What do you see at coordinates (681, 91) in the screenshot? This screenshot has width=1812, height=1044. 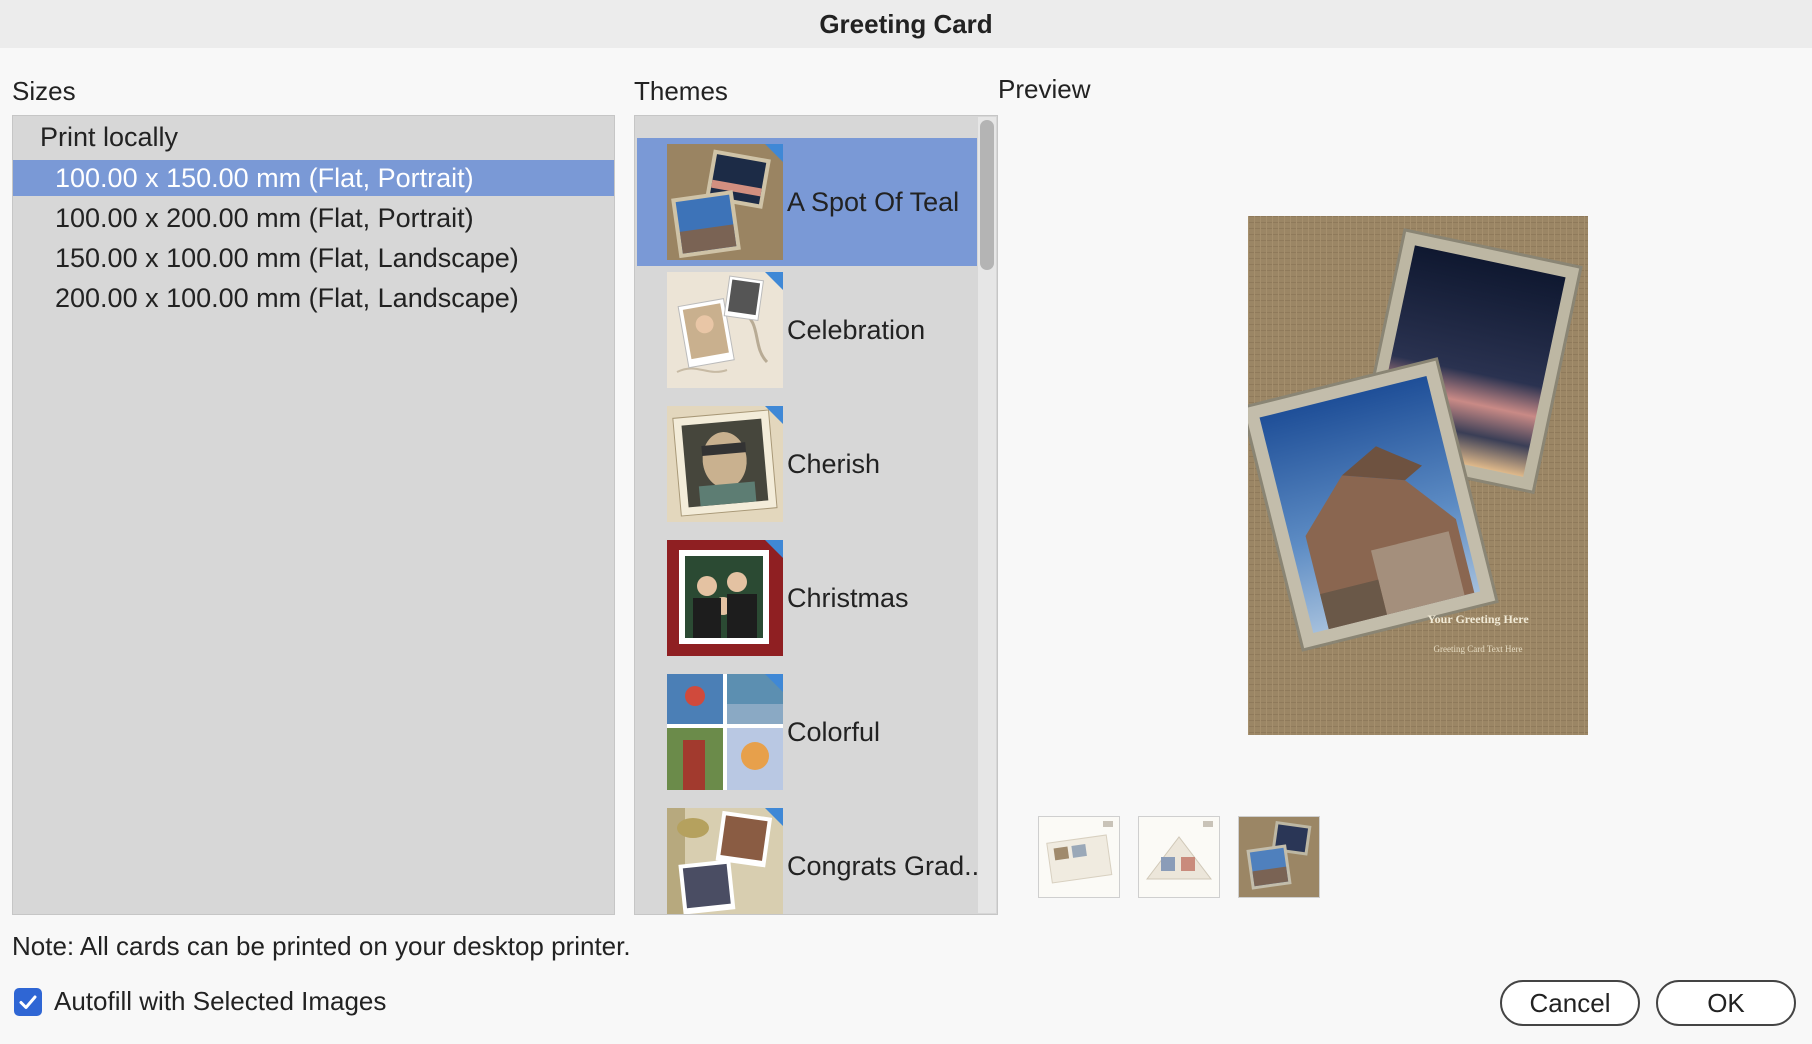 I see `themes-label: Themes` at bounding box center [681, 91].